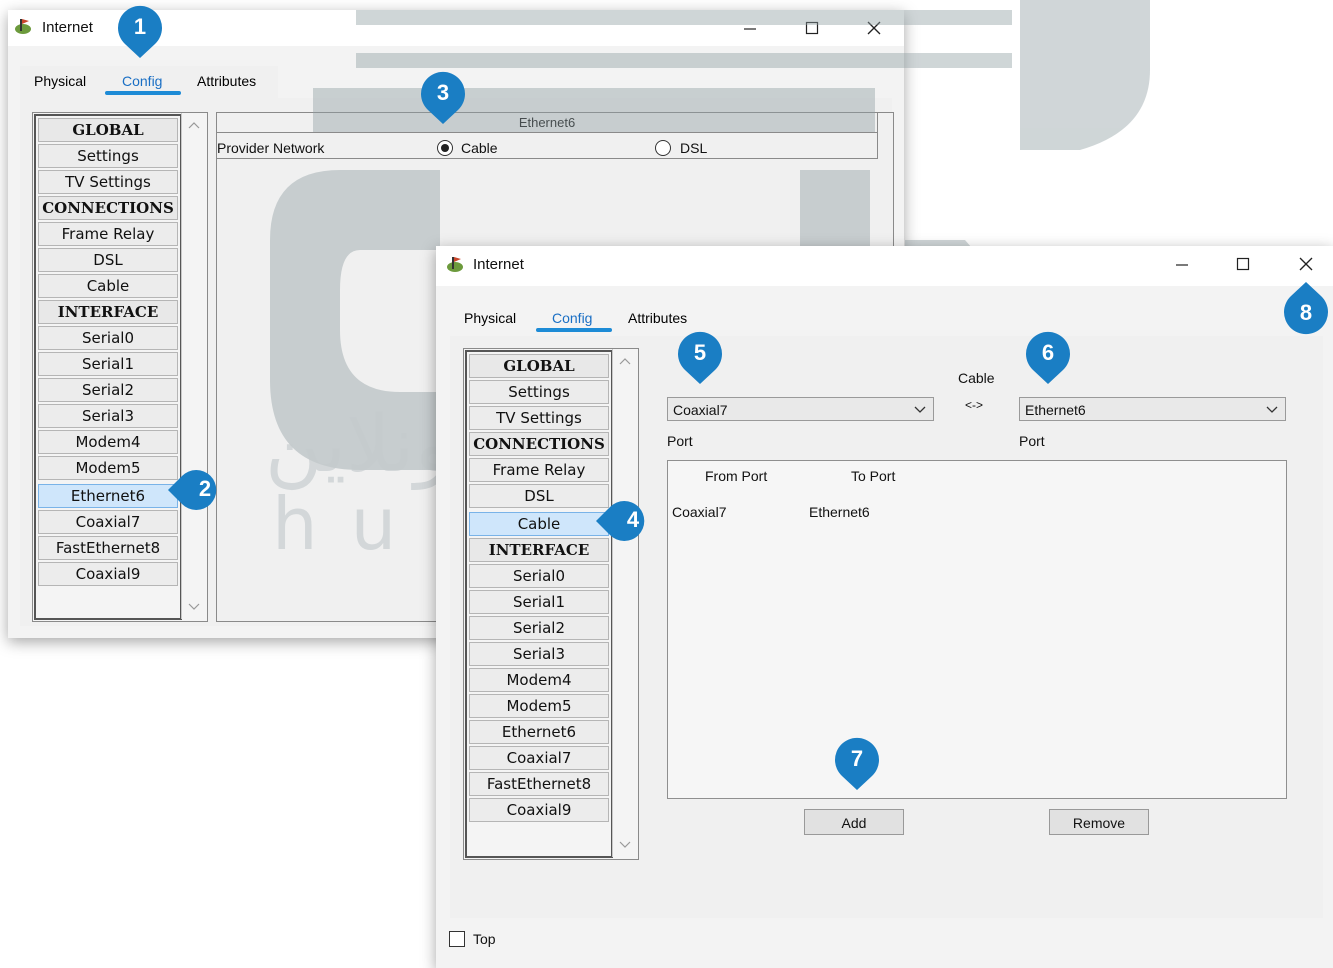 The height and width of the screenshot is (968, 1333). Describe the element at coordinates (700, 410) in the screenshot. I see `from-port-value: Coaxial7` at that location.